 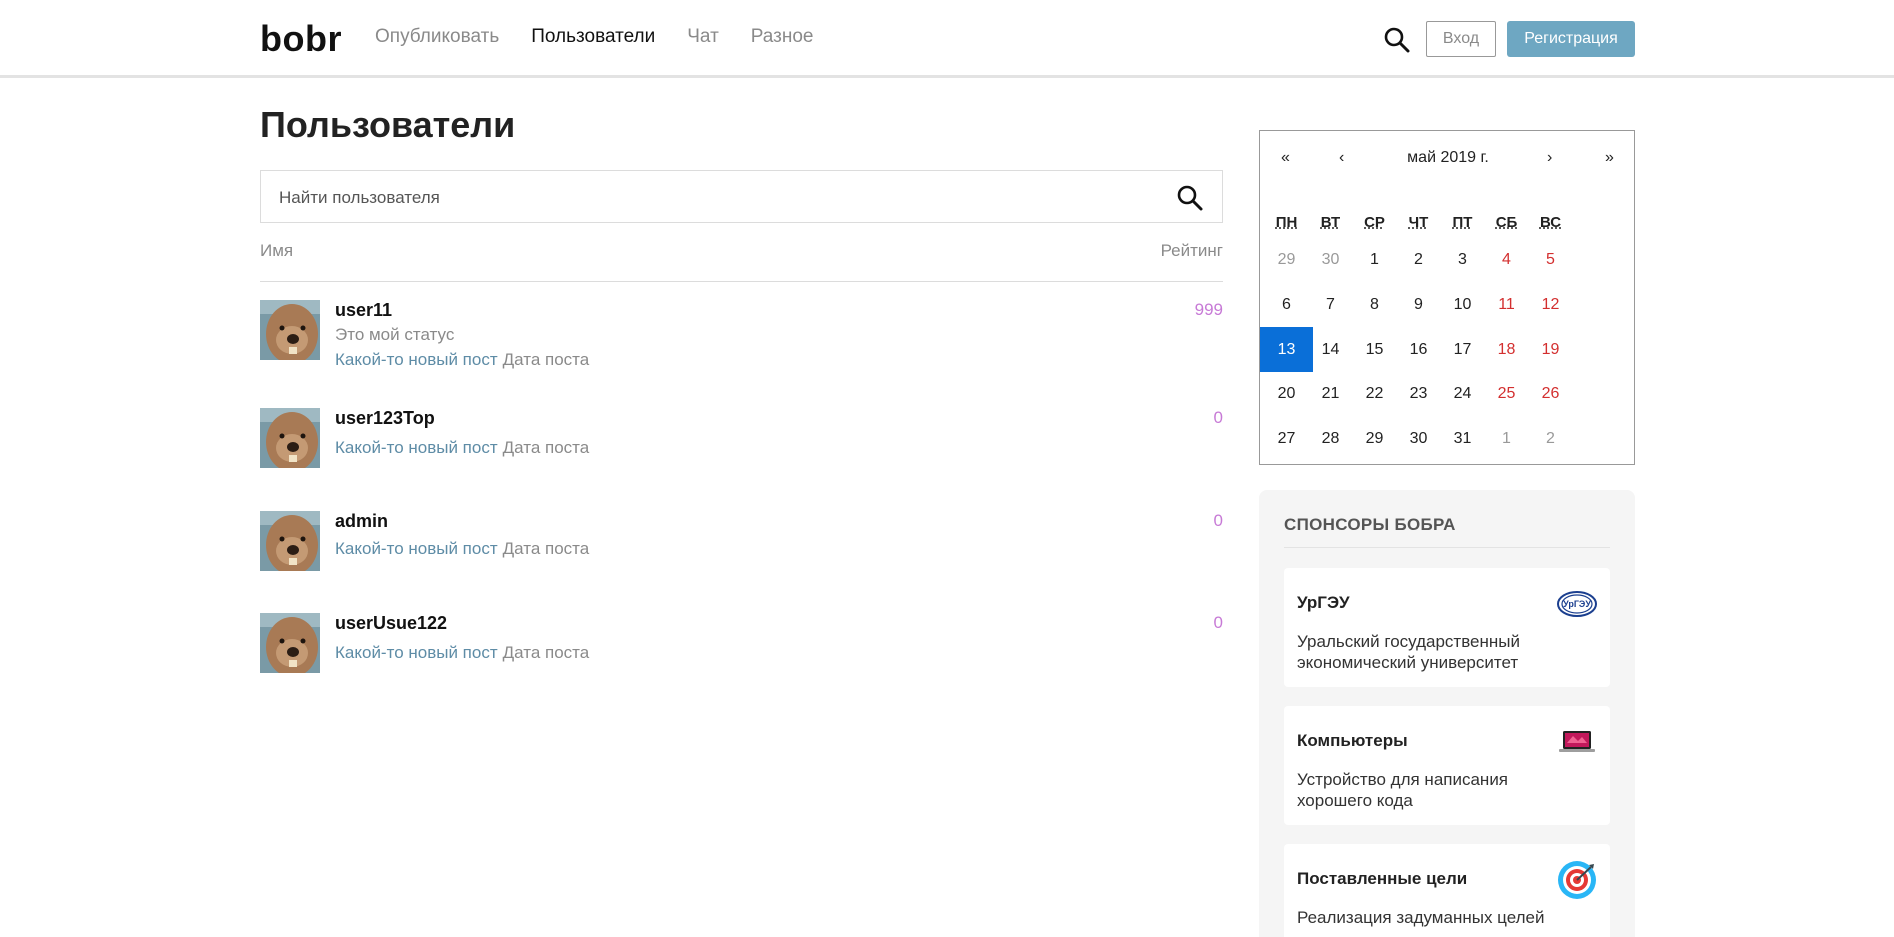 I want to click on calendar-day: 5, so click(x=1550, y=259).